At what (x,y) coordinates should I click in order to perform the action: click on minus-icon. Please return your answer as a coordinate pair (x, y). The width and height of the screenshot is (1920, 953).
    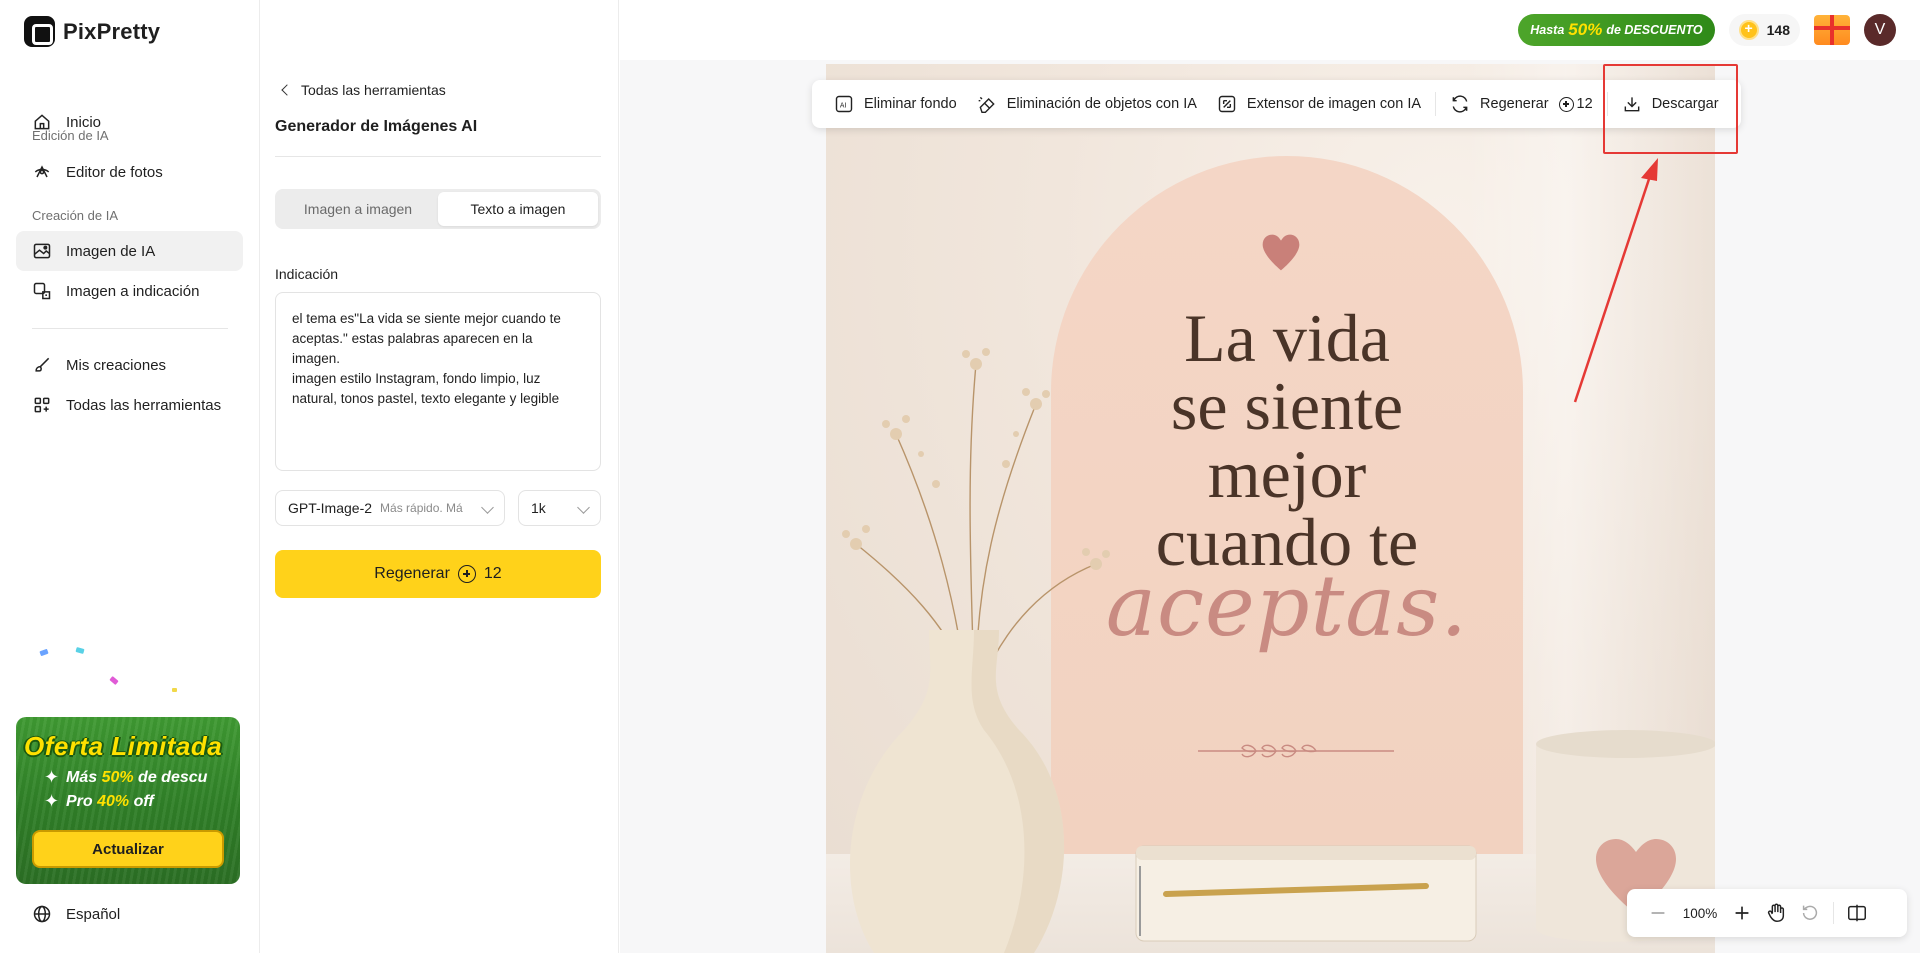
    Looking at the image, I should click on (1658, 913).